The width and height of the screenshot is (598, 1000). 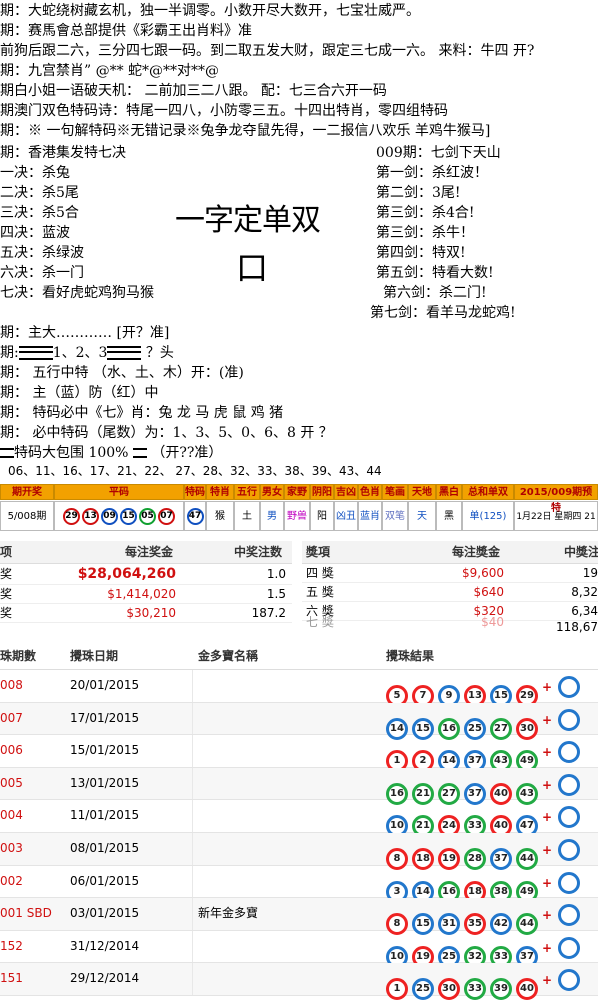 I want to click on draw-id-link: 007, so click(x=11, y=718).